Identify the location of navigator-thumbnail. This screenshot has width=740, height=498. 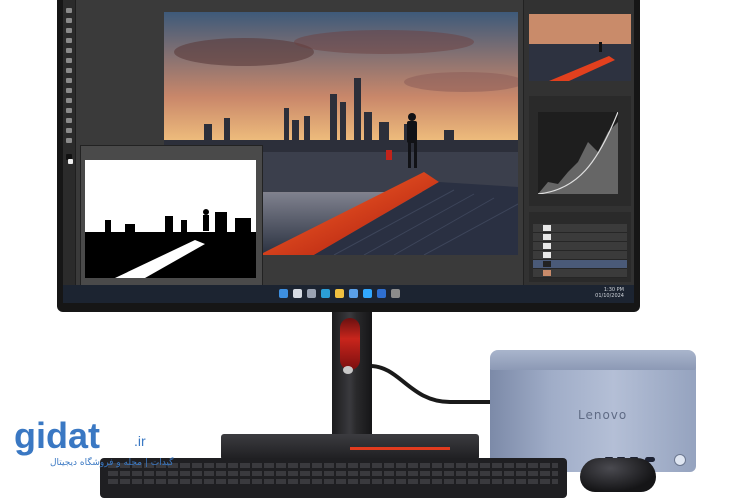
(580, 47).